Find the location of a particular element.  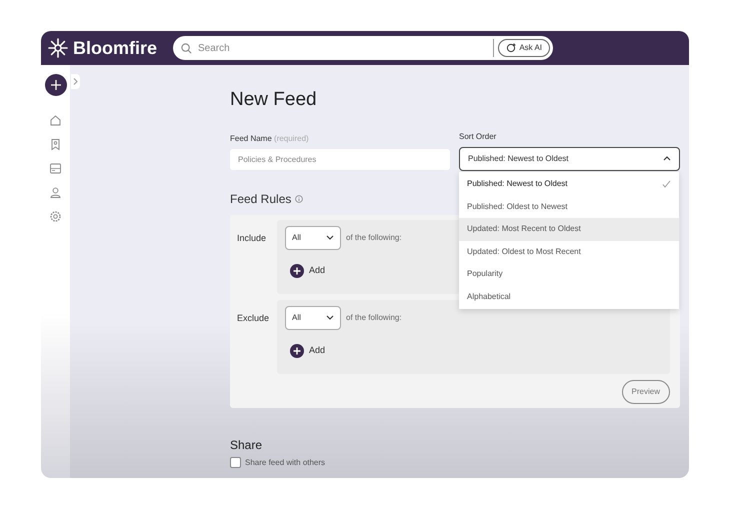

checkbox-label: Share feed with others is located at coordinates (285, 462).